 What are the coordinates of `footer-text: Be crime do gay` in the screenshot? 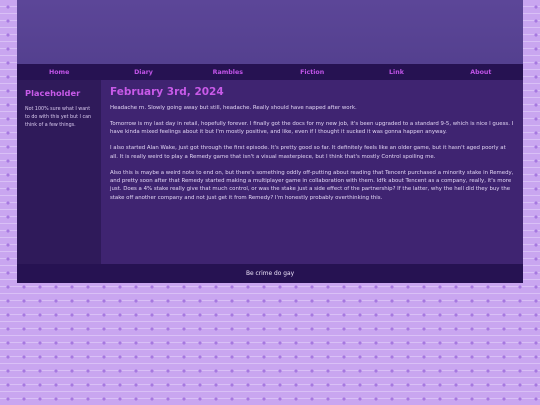 It's located at (270, 273).